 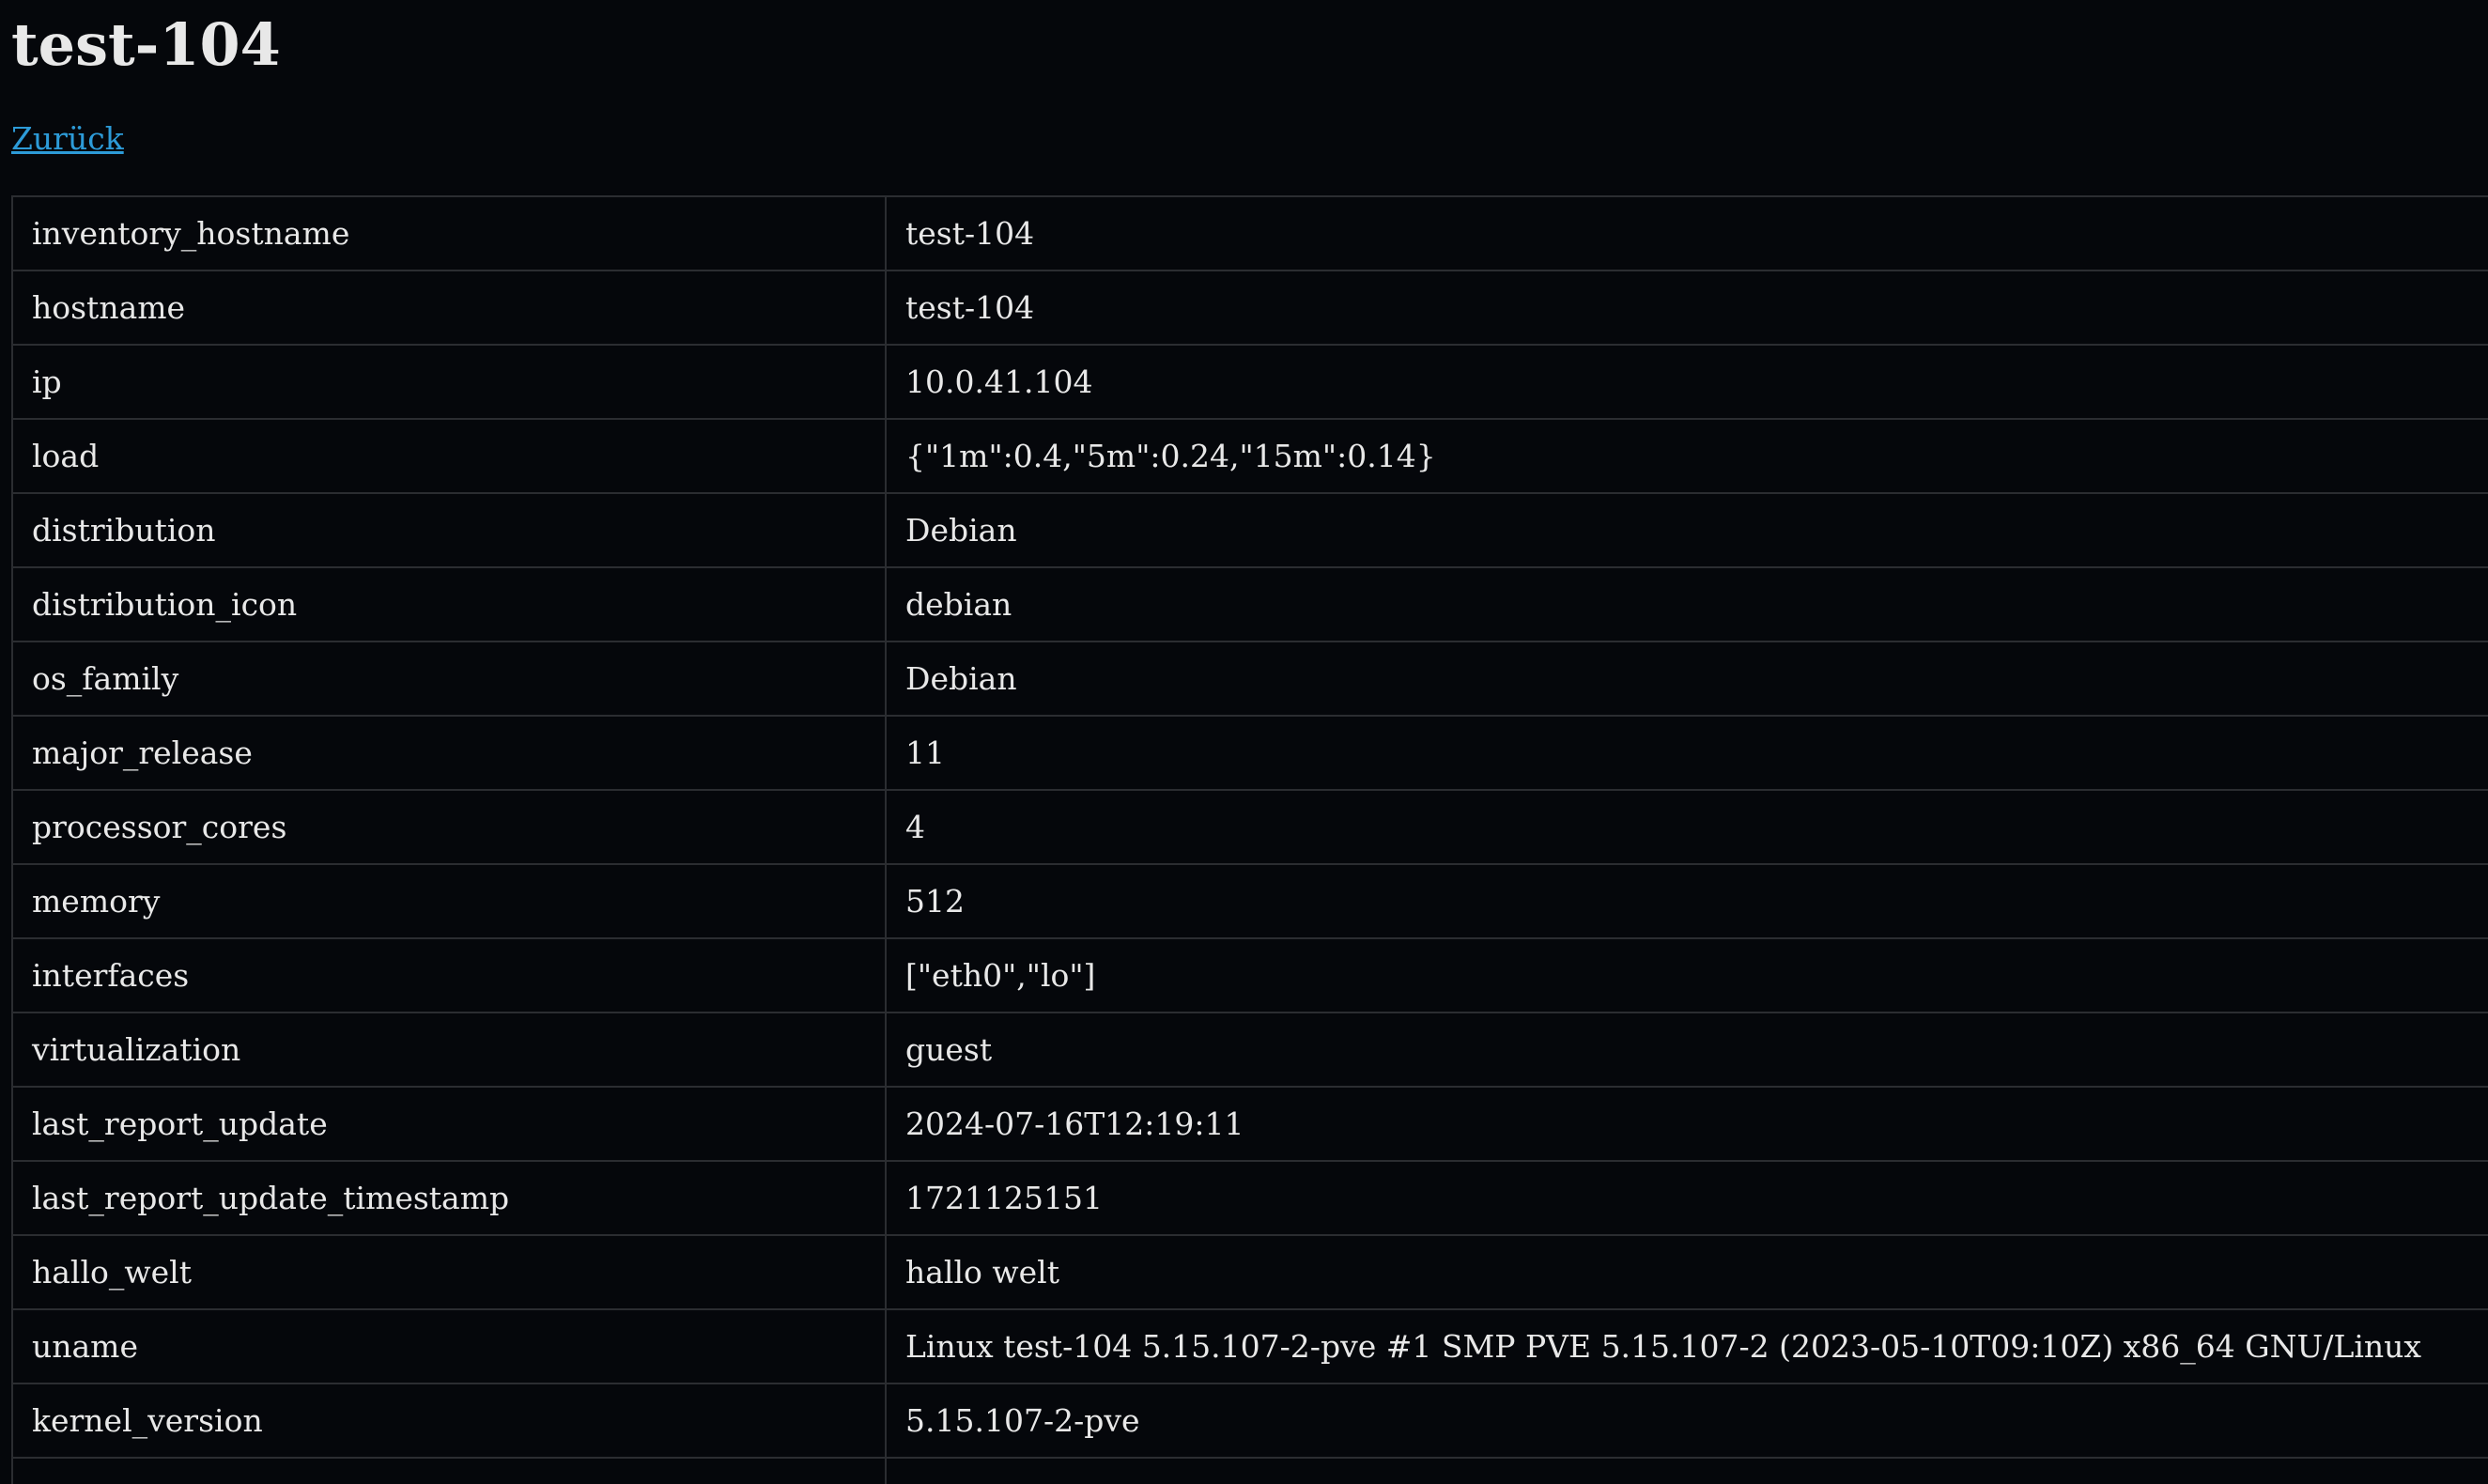 What do you see at coordinates (1686, 1124) in the screenshot?
I see `fact-value: 2024-07-16T12:19:11` at bounding box center [1686, 1124].